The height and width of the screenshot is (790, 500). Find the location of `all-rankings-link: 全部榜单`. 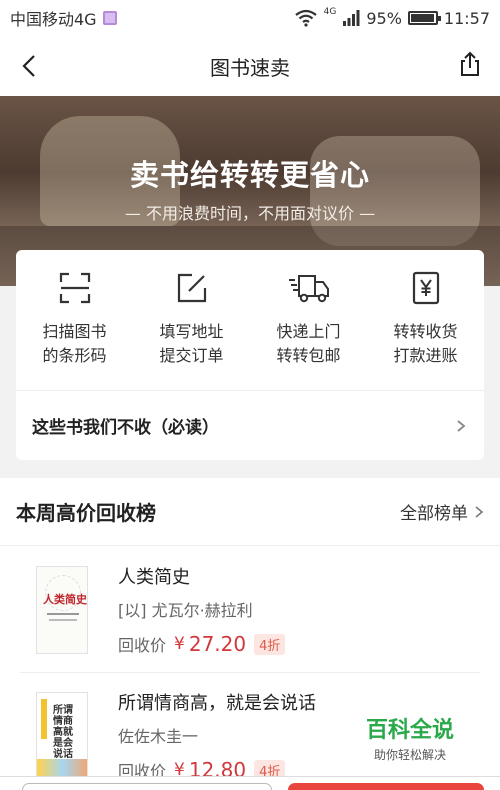

all-rankings-link: 全部榜单 is located at coordinates (442, 511).